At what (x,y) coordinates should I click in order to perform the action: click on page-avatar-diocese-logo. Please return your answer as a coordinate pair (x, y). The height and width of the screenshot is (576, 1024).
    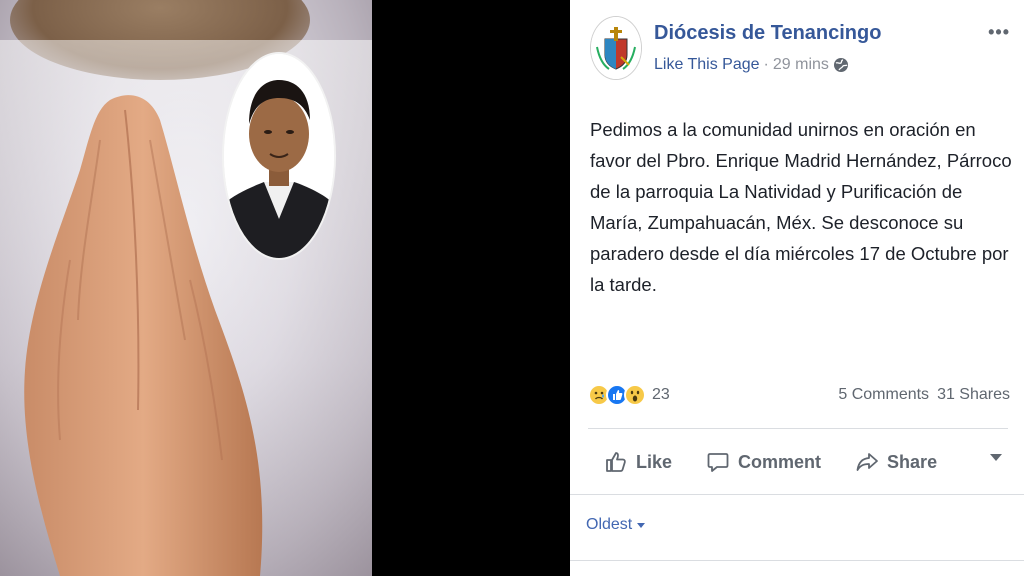
    Looking at the image, I should click on (616, 48).